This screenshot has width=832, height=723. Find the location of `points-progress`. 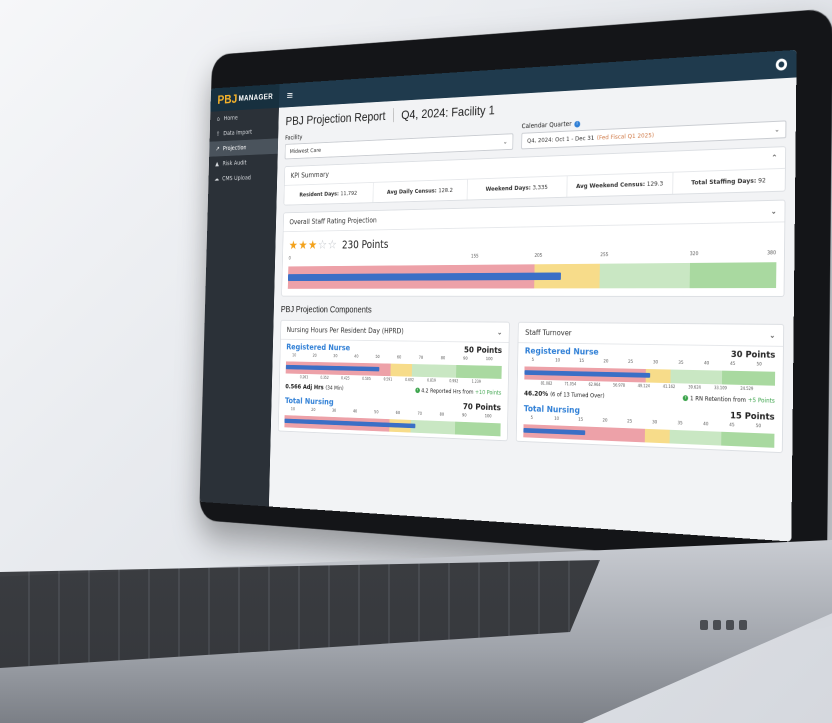

points-progress is located at coordinates (424, 277).